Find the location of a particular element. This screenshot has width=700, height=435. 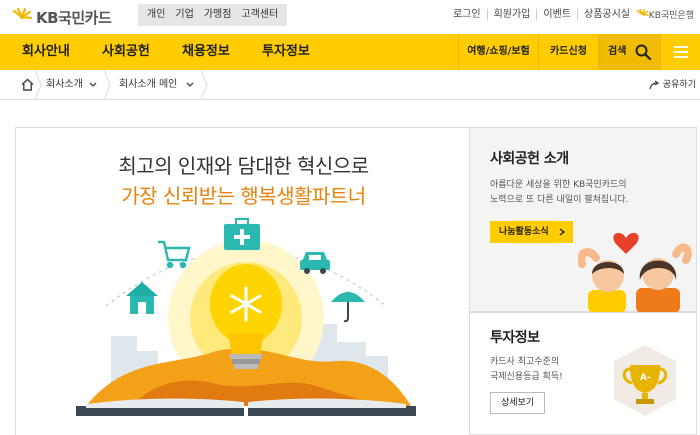

nav-investor: 투자정보 is located at coordinates (286, 52).